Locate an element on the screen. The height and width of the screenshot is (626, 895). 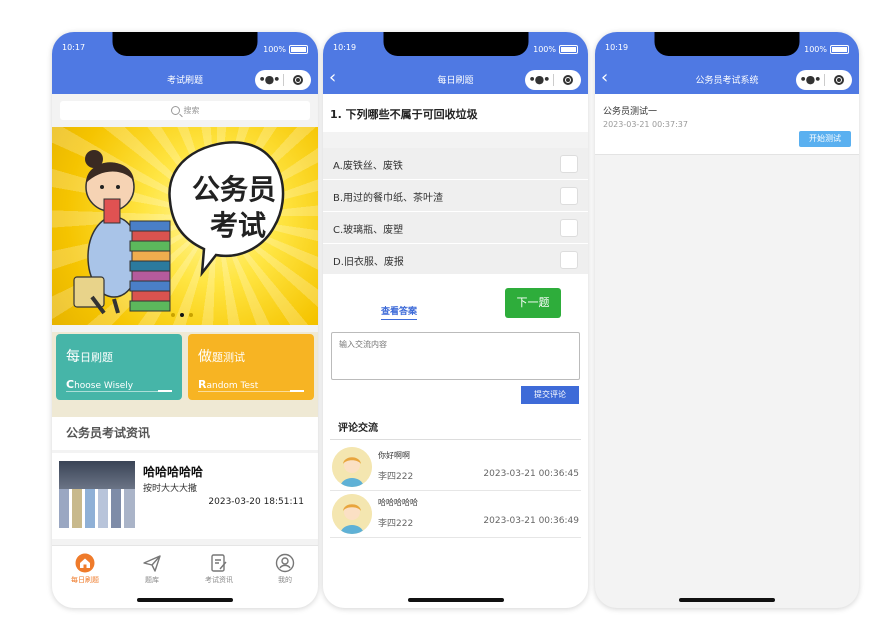
comment-content: 哈哈哈哈哈 is located at coordinates (398, 502).